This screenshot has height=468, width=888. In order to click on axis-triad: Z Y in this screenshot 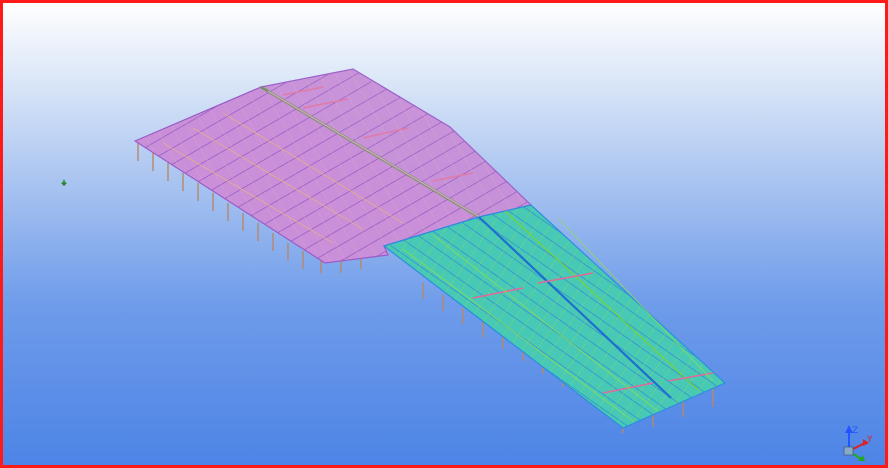, I will do `click(858, 443)`.